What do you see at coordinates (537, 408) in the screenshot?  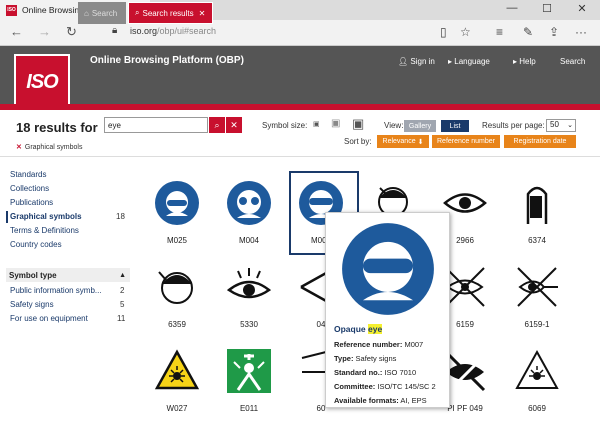 I see `symbol-label: 6069` at bounding box center [537, 408].